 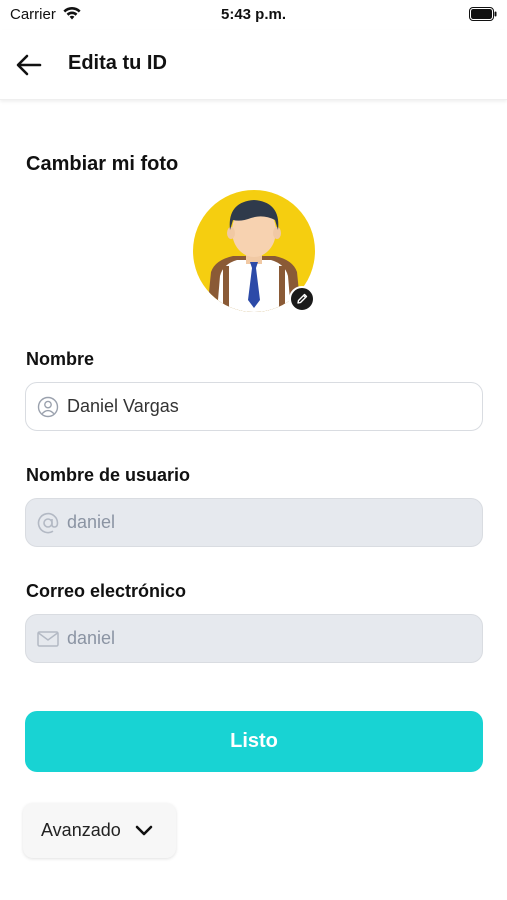 What do you see at coordinates (106, 591) in the screenshot?
I see `email-label: Correo electrónico` at bounding box center [106, 591].